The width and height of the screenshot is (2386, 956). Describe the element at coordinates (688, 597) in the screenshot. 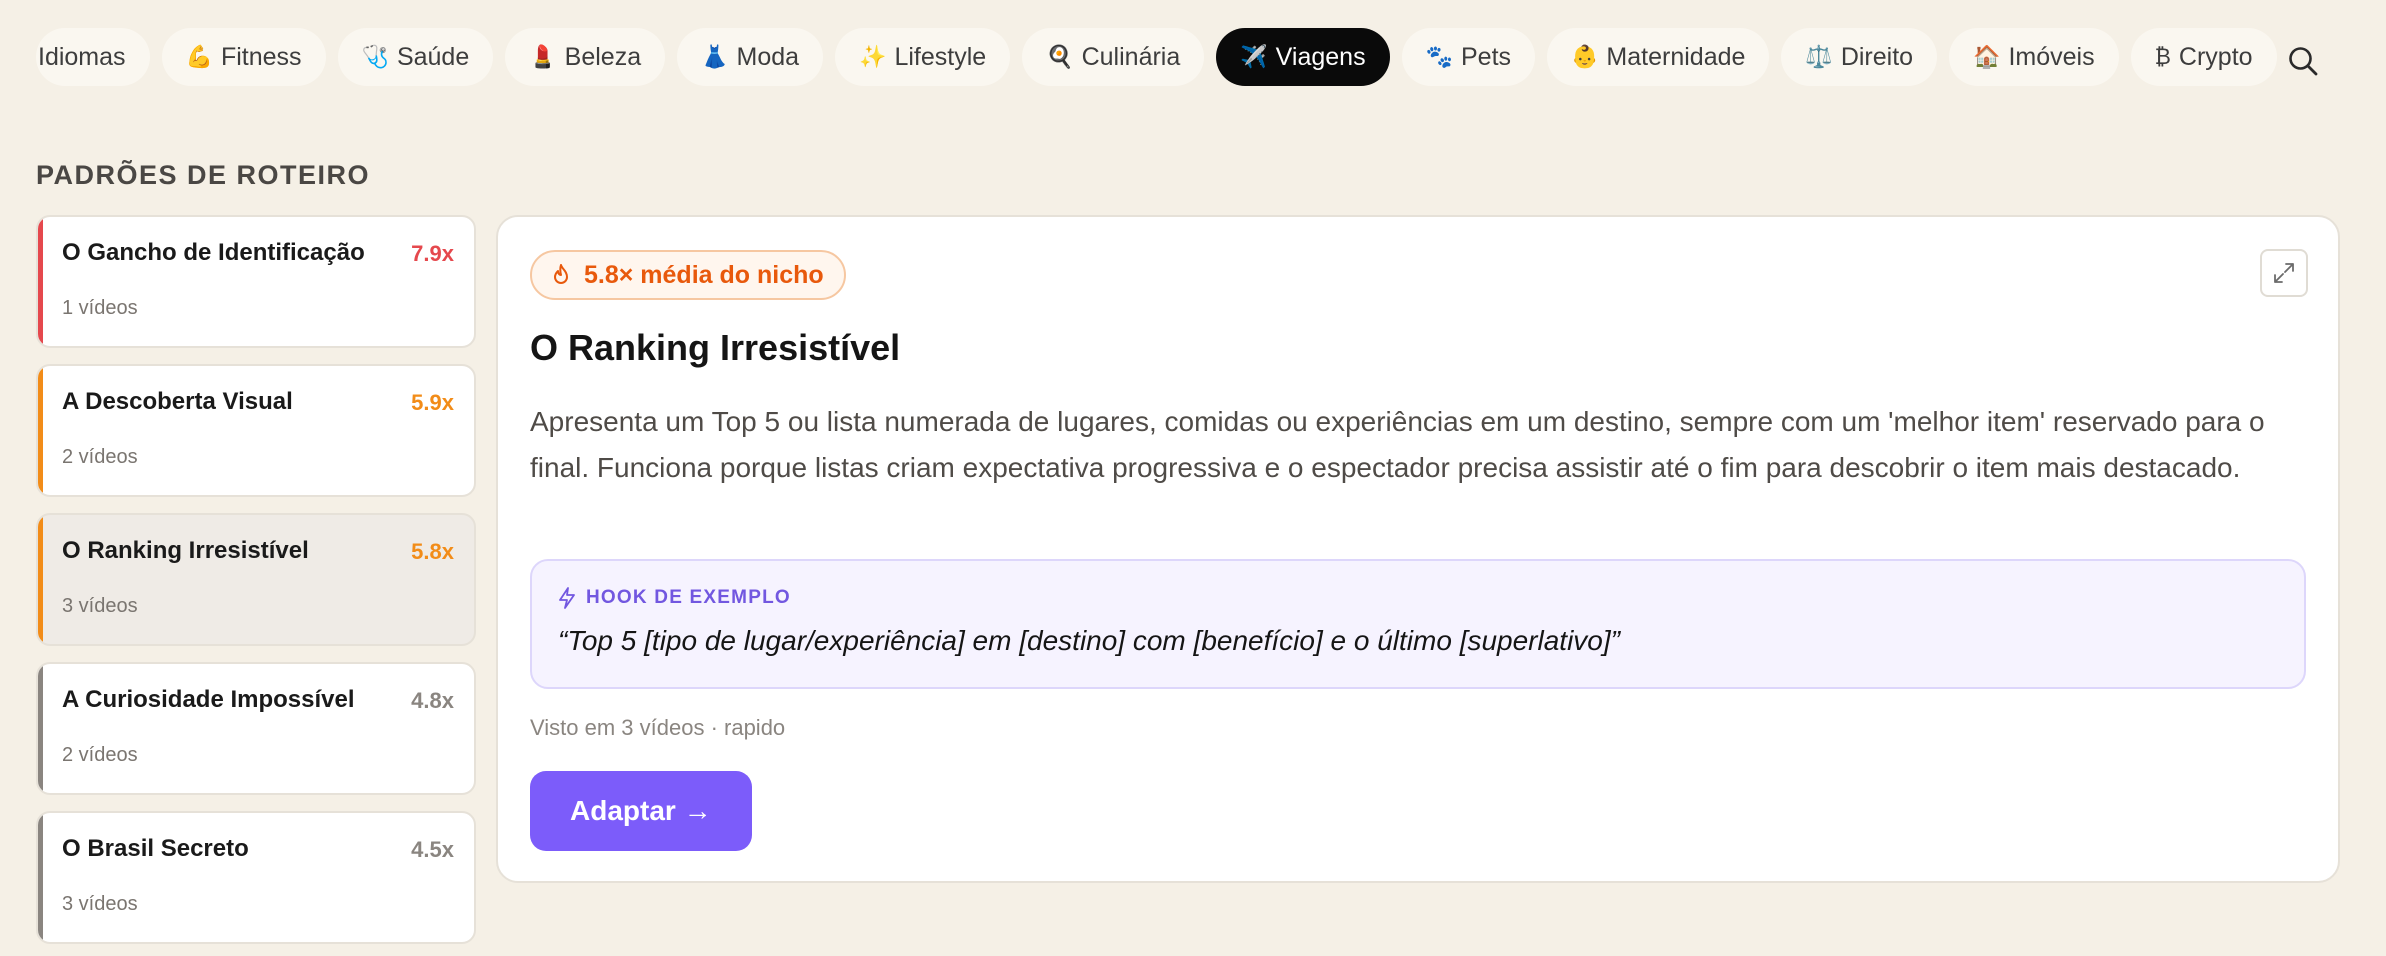

I see `hook-label-text: HOOK DE EXEMPLO` at that location.